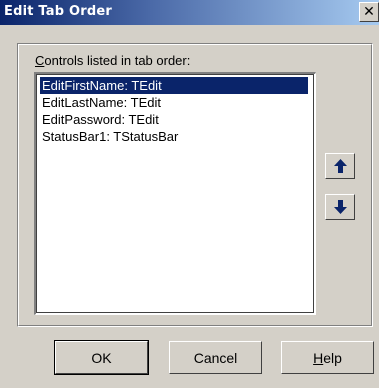 The height and width of the screenshot is (388, 379). Describe the element at coordinates (109, 136) in the screenshot. I see `list-item: StatusBar1: TStatusBar` at that location.